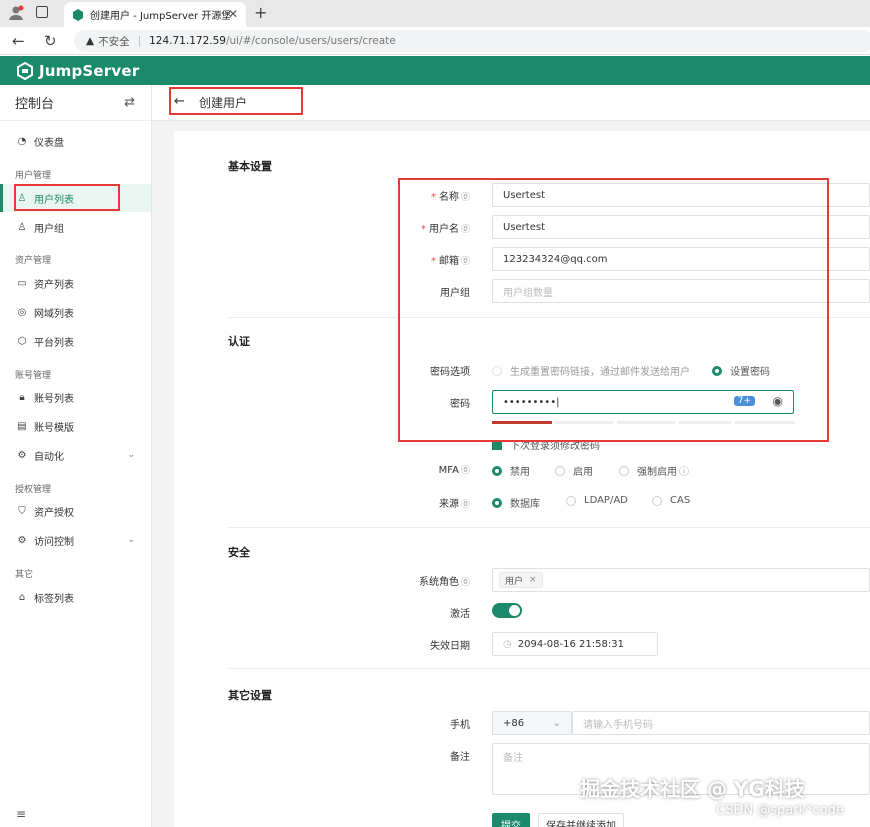  I want to click on sidebar-item-label: 标签列表, so click(54, 599).